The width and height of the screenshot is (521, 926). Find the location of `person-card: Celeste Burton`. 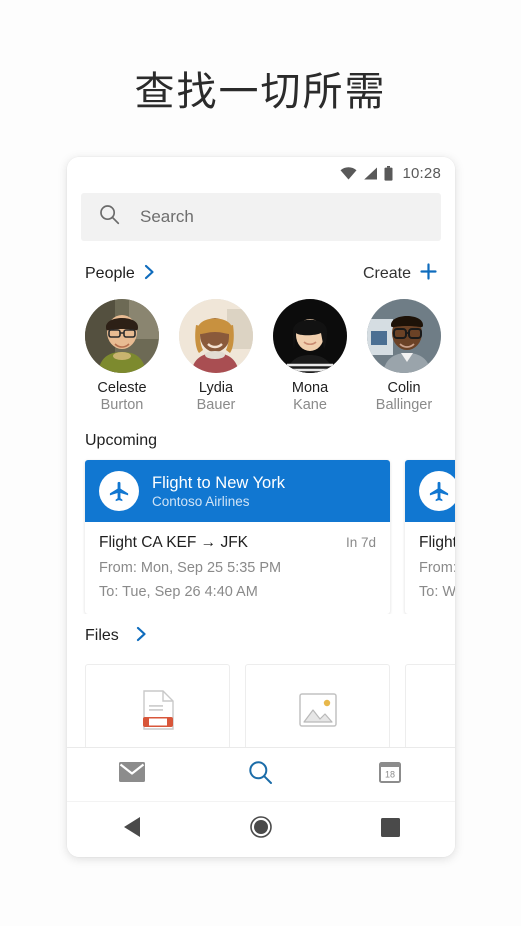

person-card: Celeste Burton is located at coordinates (122, 356).